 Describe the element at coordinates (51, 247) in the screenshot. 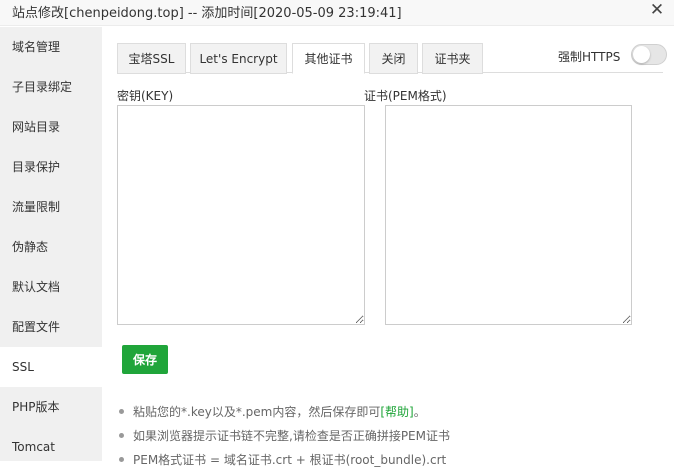

I see `sidebar-item-rewrite: 伪静态` at that location.